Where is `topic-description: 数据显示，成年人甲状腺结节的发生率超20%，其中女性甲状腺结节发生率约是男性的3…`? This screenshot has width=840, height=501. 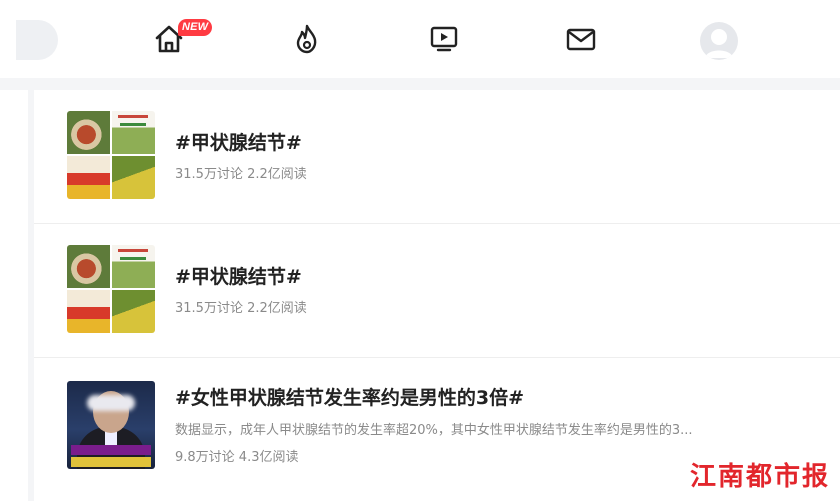
topic-description: 数据显示，成年人甲状腺结节的发生率超20%，其中女性甲状腺结节发生率约是男性的3… is located at coordinates (434, 430).